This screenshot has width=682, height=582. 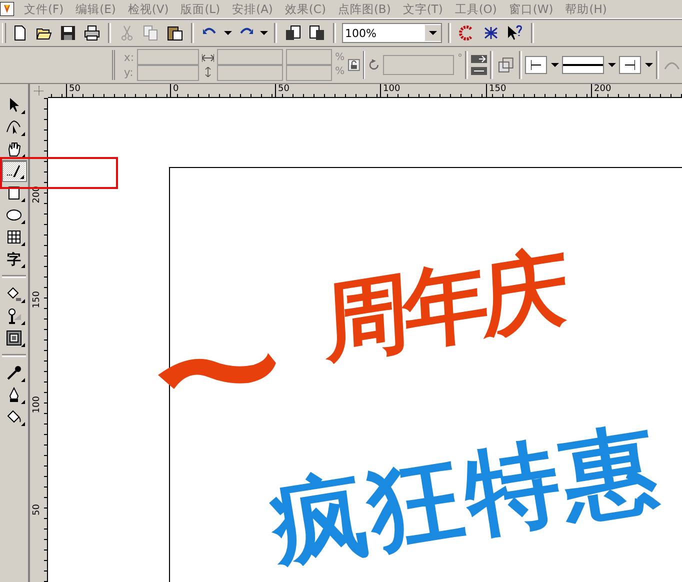 I want to click on scale-width-field, so click(x=309, y=57).